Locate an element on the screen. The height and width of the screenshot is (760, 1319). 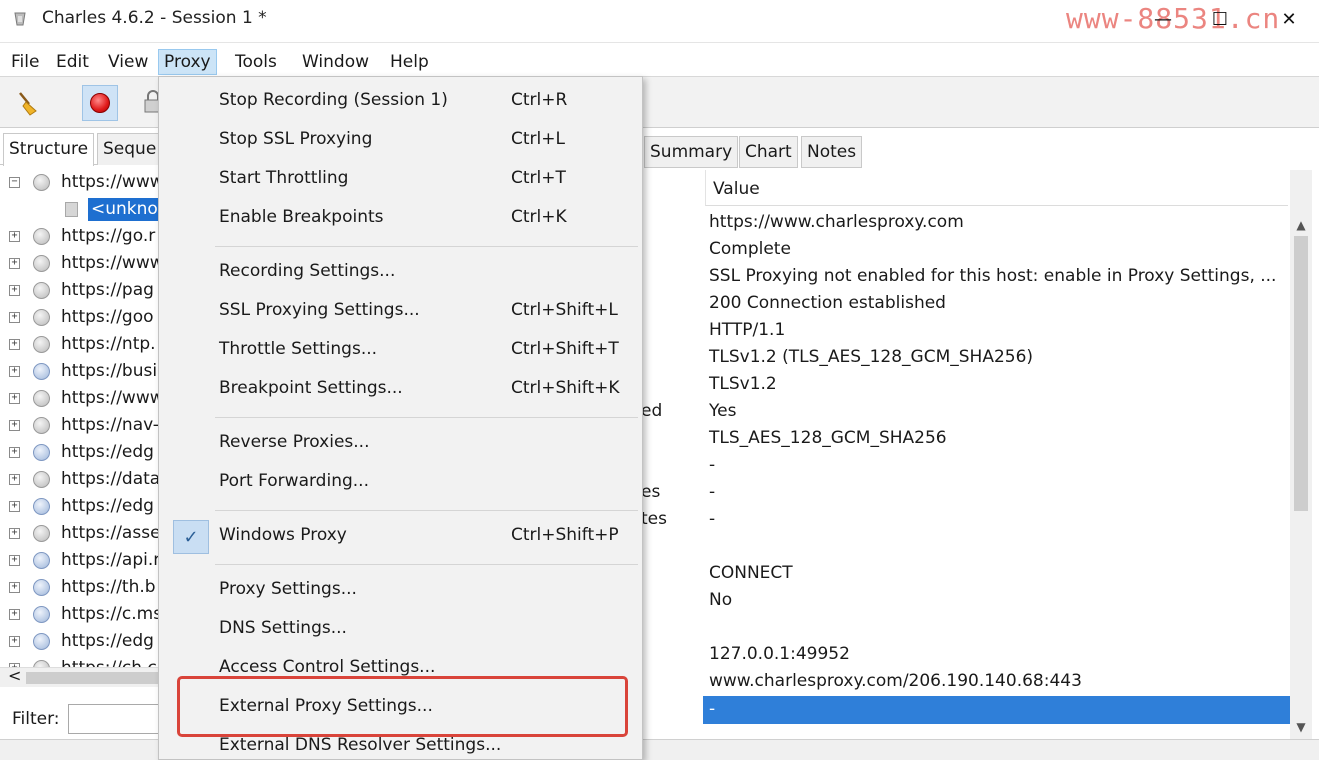
tree-host-row: + https://asse is located at coordinates (82, 533).